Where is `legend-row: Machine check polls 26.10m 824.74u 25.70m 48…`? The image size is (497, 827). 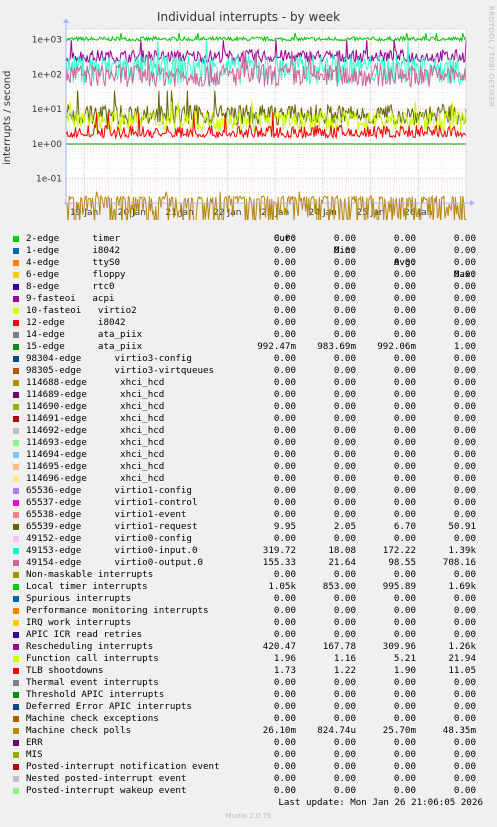 legend-row: Machine check polls 26.10m 824.74u 25.70m 48… is located at coordinates (252, 731).